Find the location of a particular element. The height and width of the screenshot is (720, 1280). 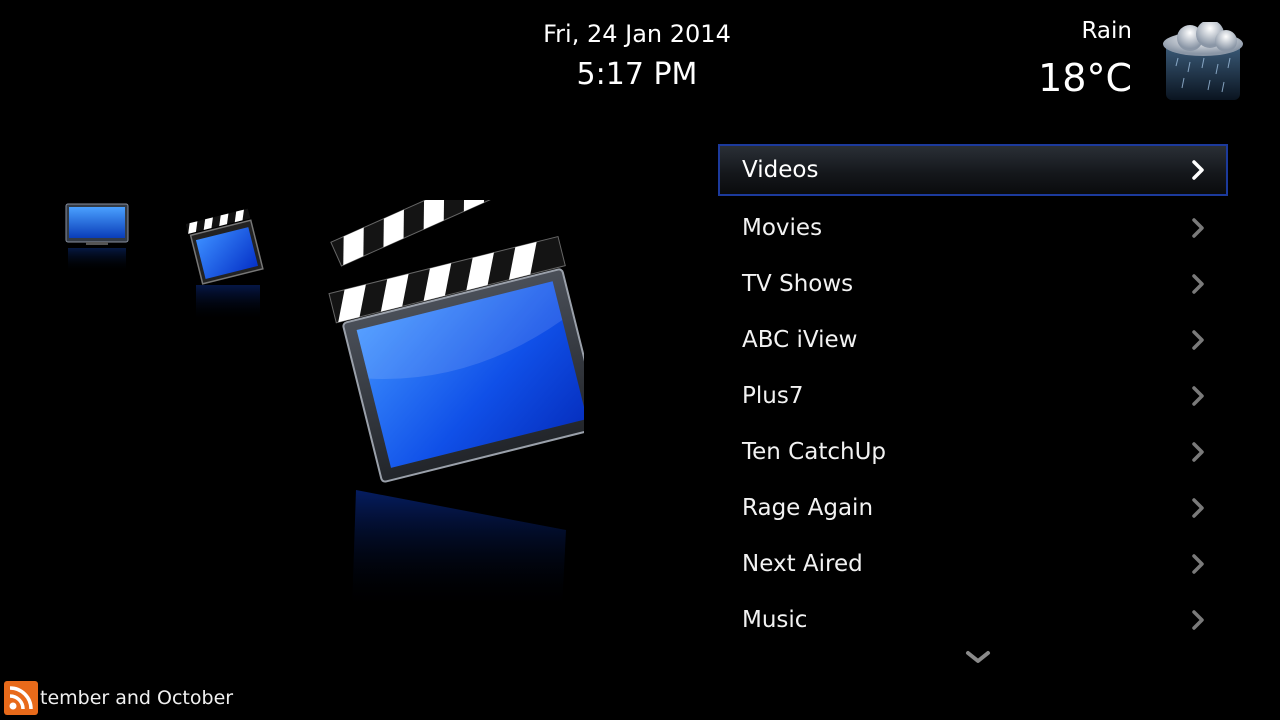

rain-cloud-icon is located at coordinates (1203, 61).